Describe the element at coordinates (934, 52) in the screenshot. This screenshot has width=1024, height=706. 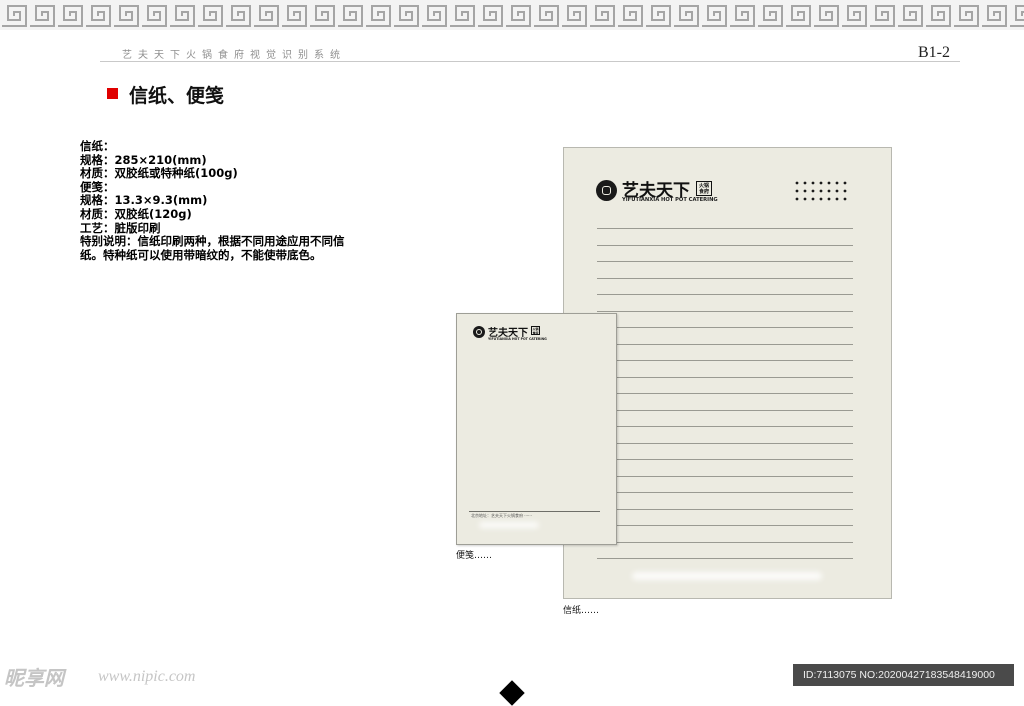
I see `page-code: B1-2` at that location.